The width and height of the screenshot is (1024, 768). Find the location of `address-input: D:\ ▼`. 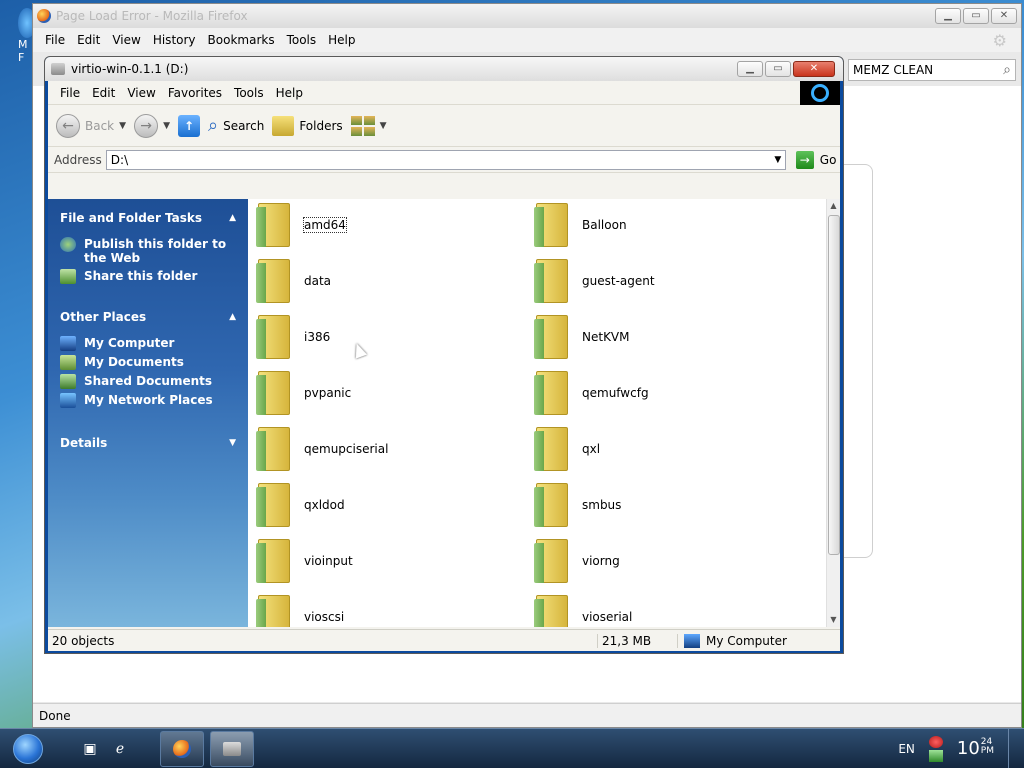

address-input: D:\ ▼ is located at coordinates (445, 159).